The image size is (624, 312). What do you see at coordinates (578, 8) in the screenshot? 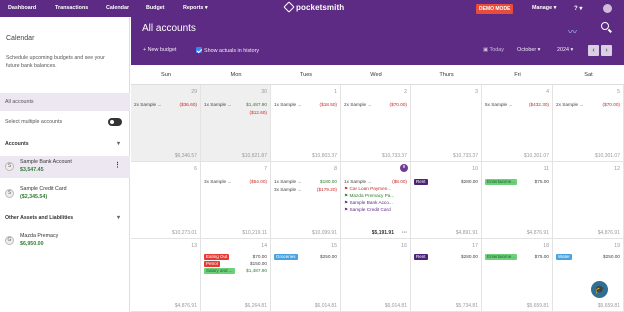
I see `help-menu: ? ▾` at bounding box center [578, 8].